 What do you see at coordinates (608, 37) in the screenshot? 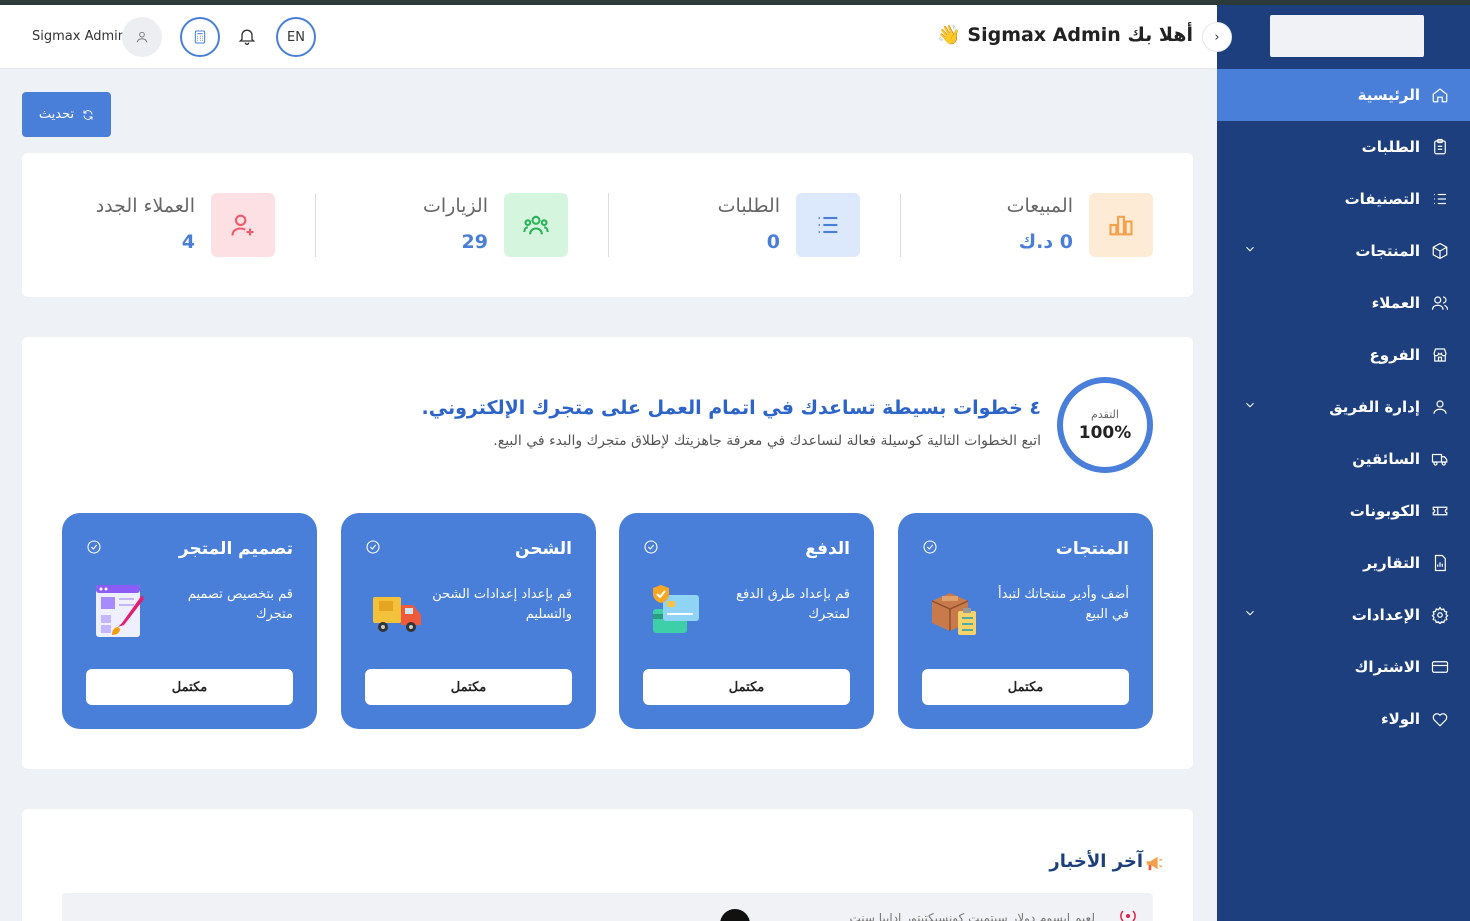
I see `top-header: Sigmax Admin EN أهلا بك Sigmax Admin 👋` at bounding box center [608, 37].